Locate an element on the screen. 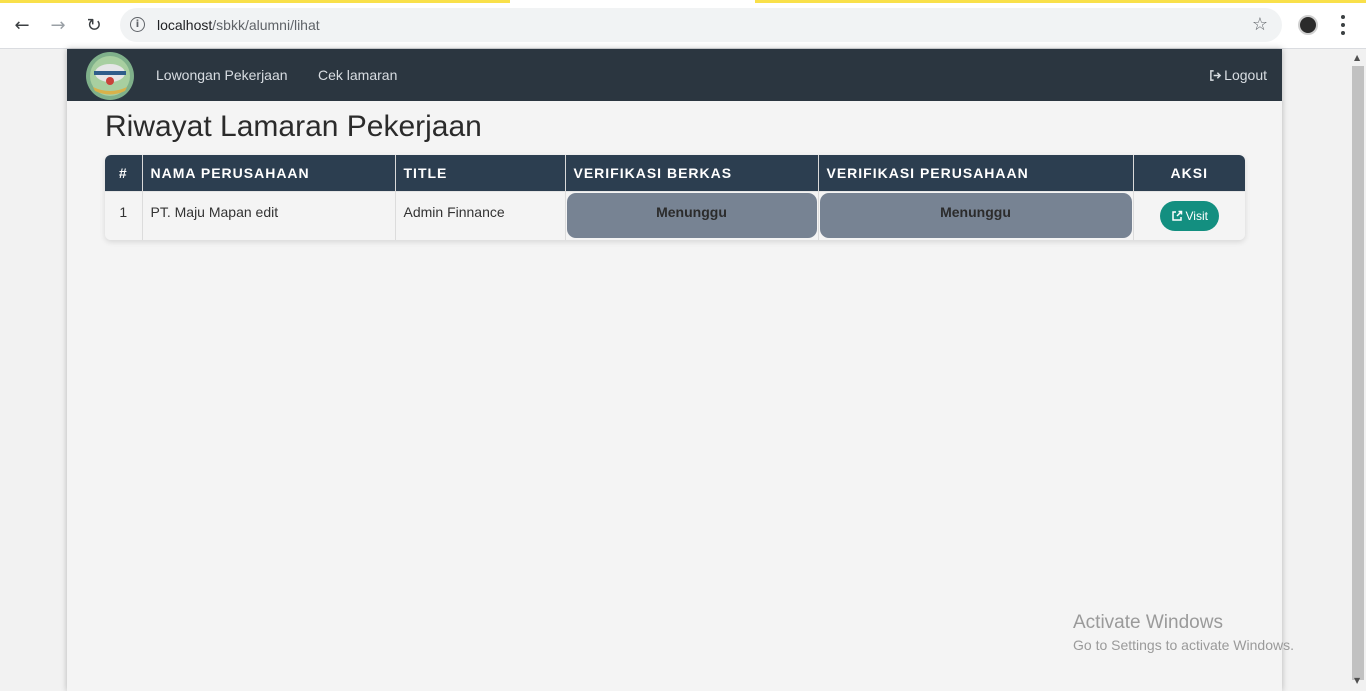 The height and width of the screenshot is (691, 1366). cell-number: 1 is located at coordinates (124, 215).